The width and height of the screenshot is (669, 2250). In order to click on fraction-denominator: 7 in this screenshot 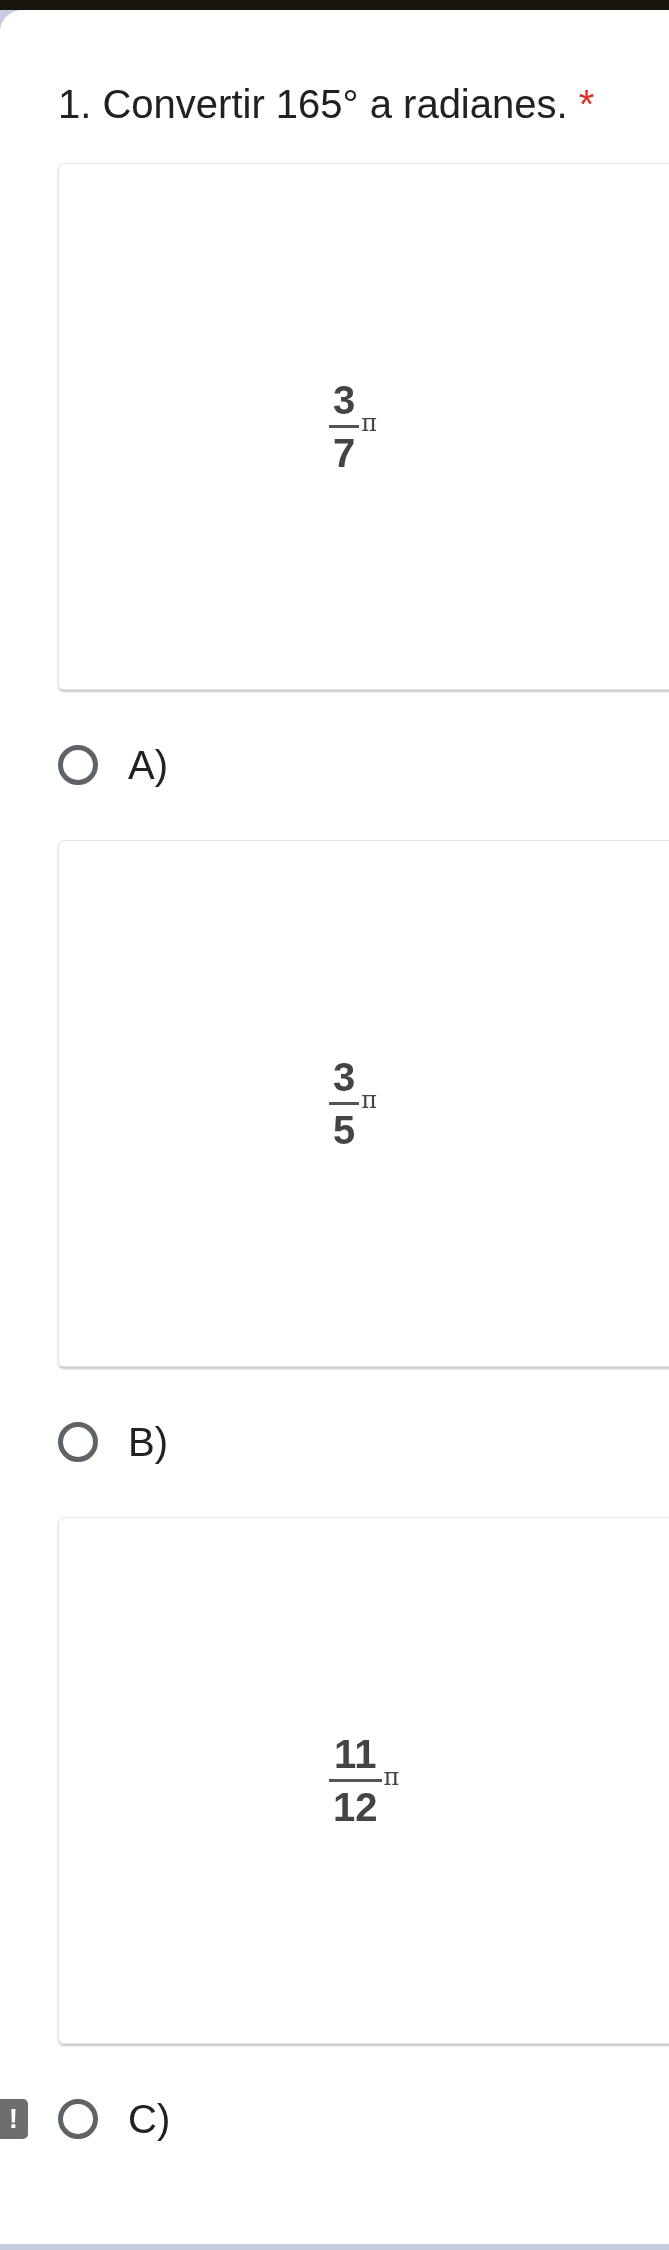, I will do `click(344, 453)`.